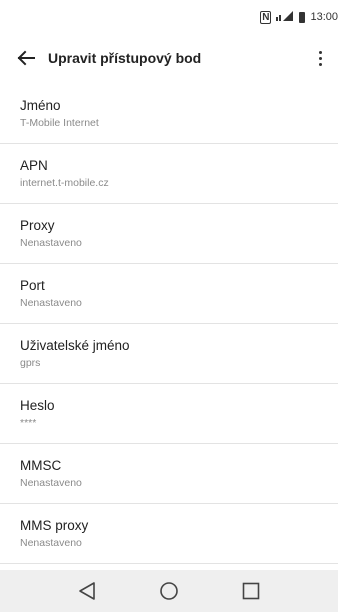  I want to click on item-value: ****, so click(28, 423).